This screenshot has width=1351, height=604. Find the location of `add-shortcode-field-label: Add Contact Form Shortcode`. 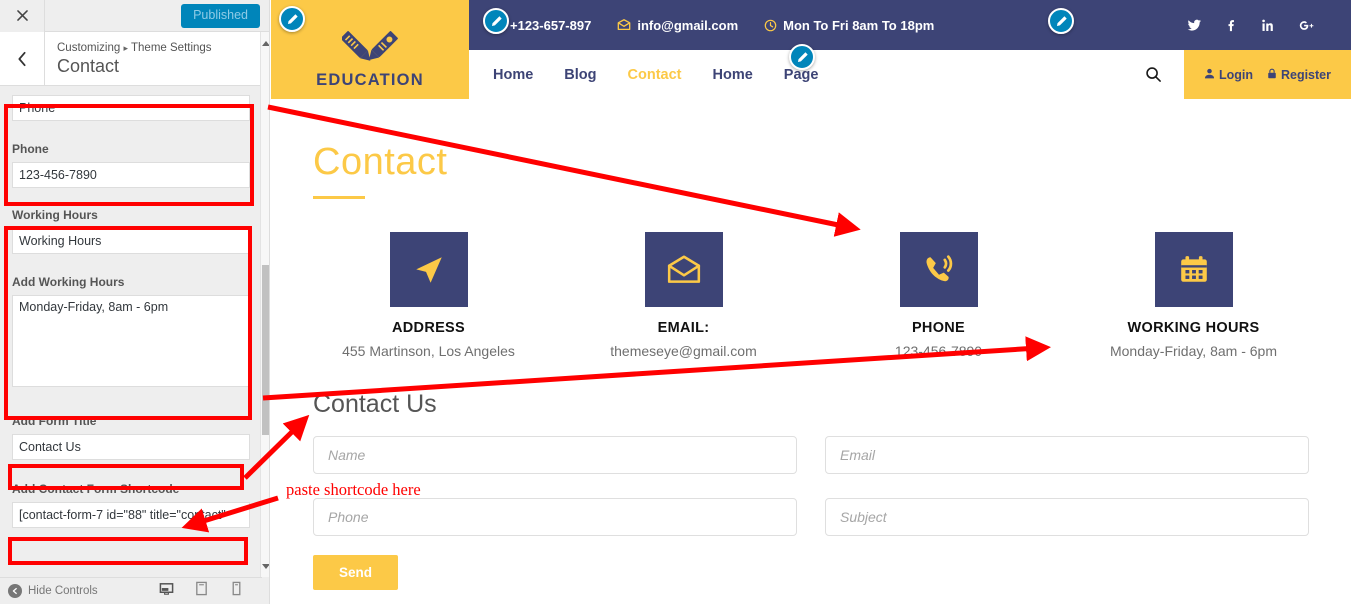

add-shortcode-field-label: Add Contact Form Shortcode is located at coordinates (96, 489).